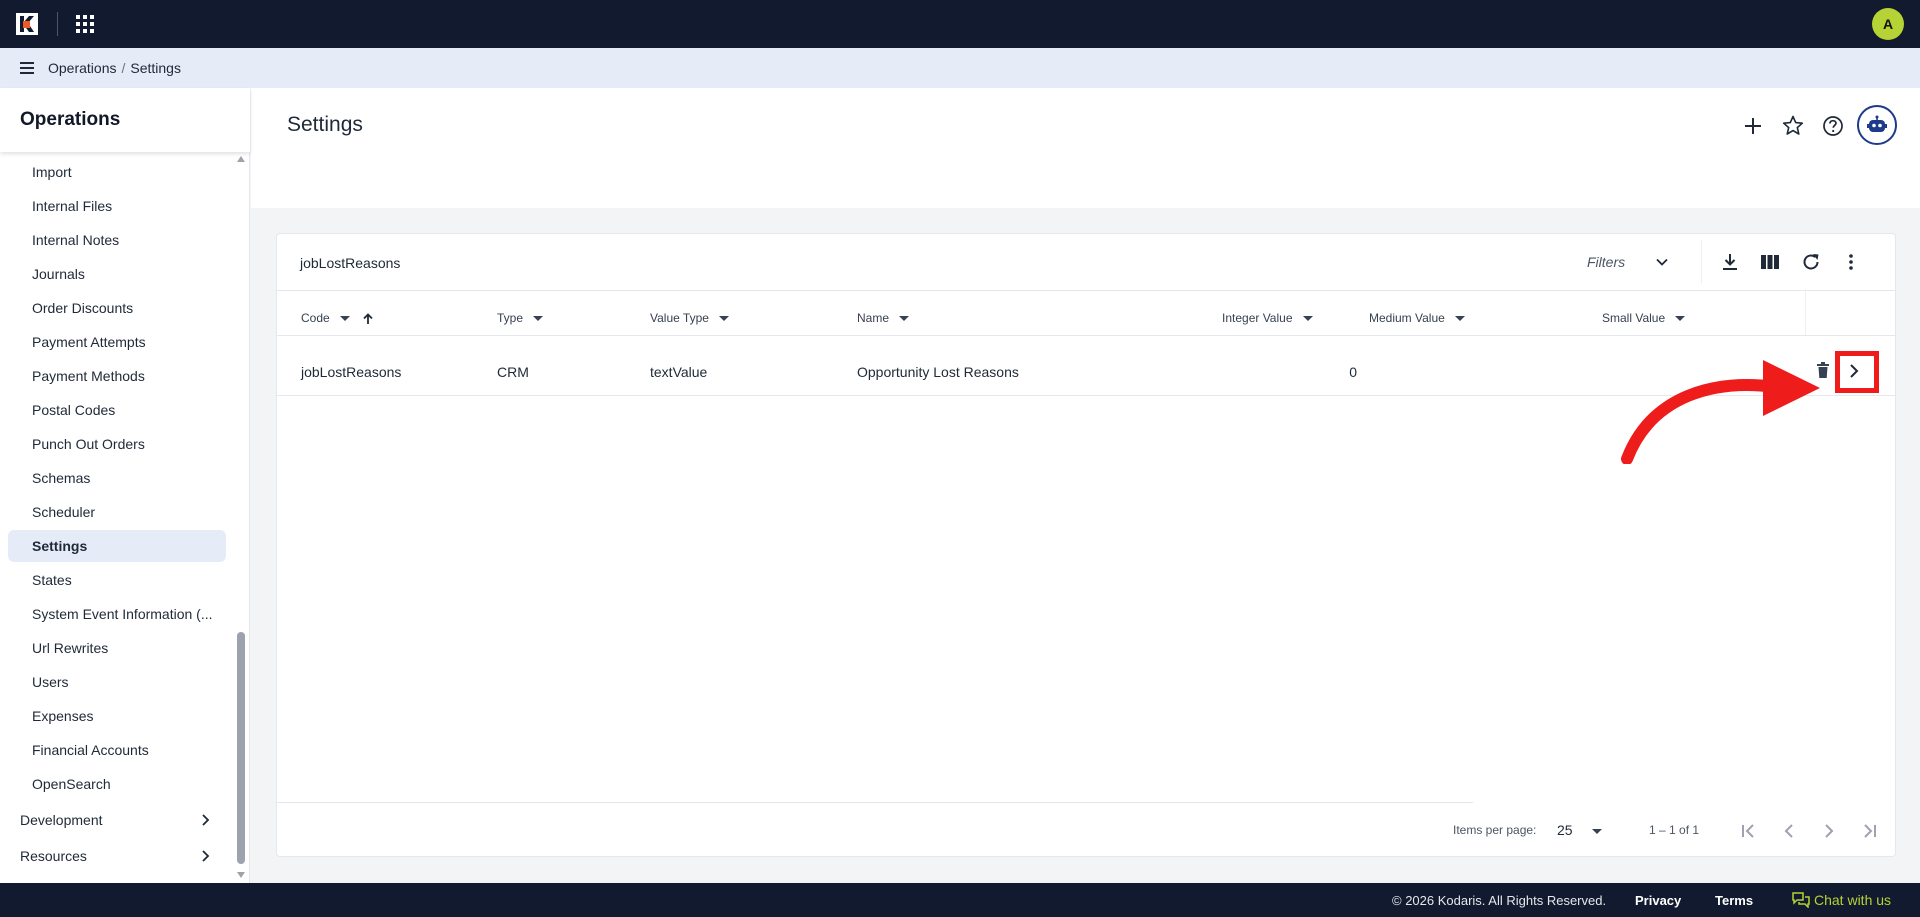  I want to click on sidebar-item-import: Import, so click(117, 172).